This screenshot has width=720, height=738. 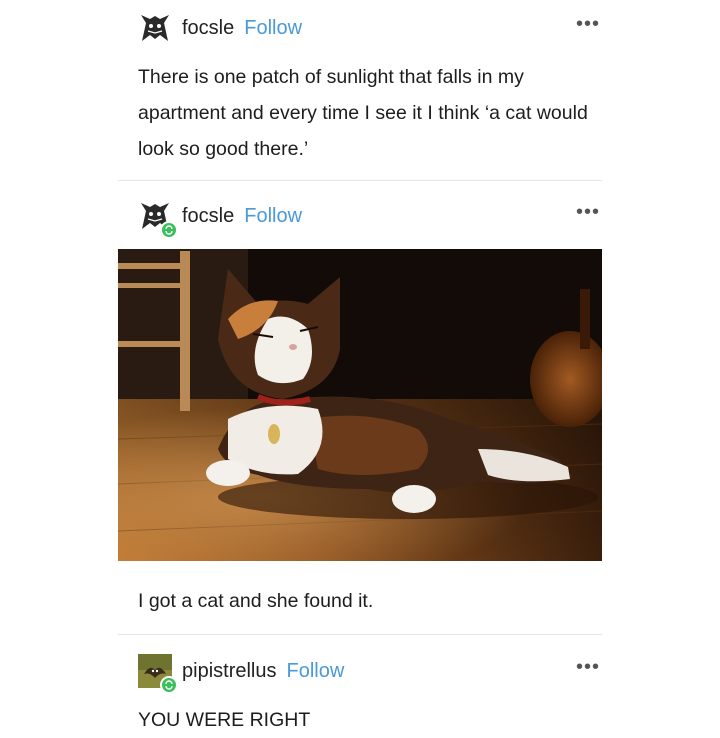 What do you see at coordinates (229, 671) in the screenshot?
I see `username: pipistrellus` at bounding box center [229, 671].